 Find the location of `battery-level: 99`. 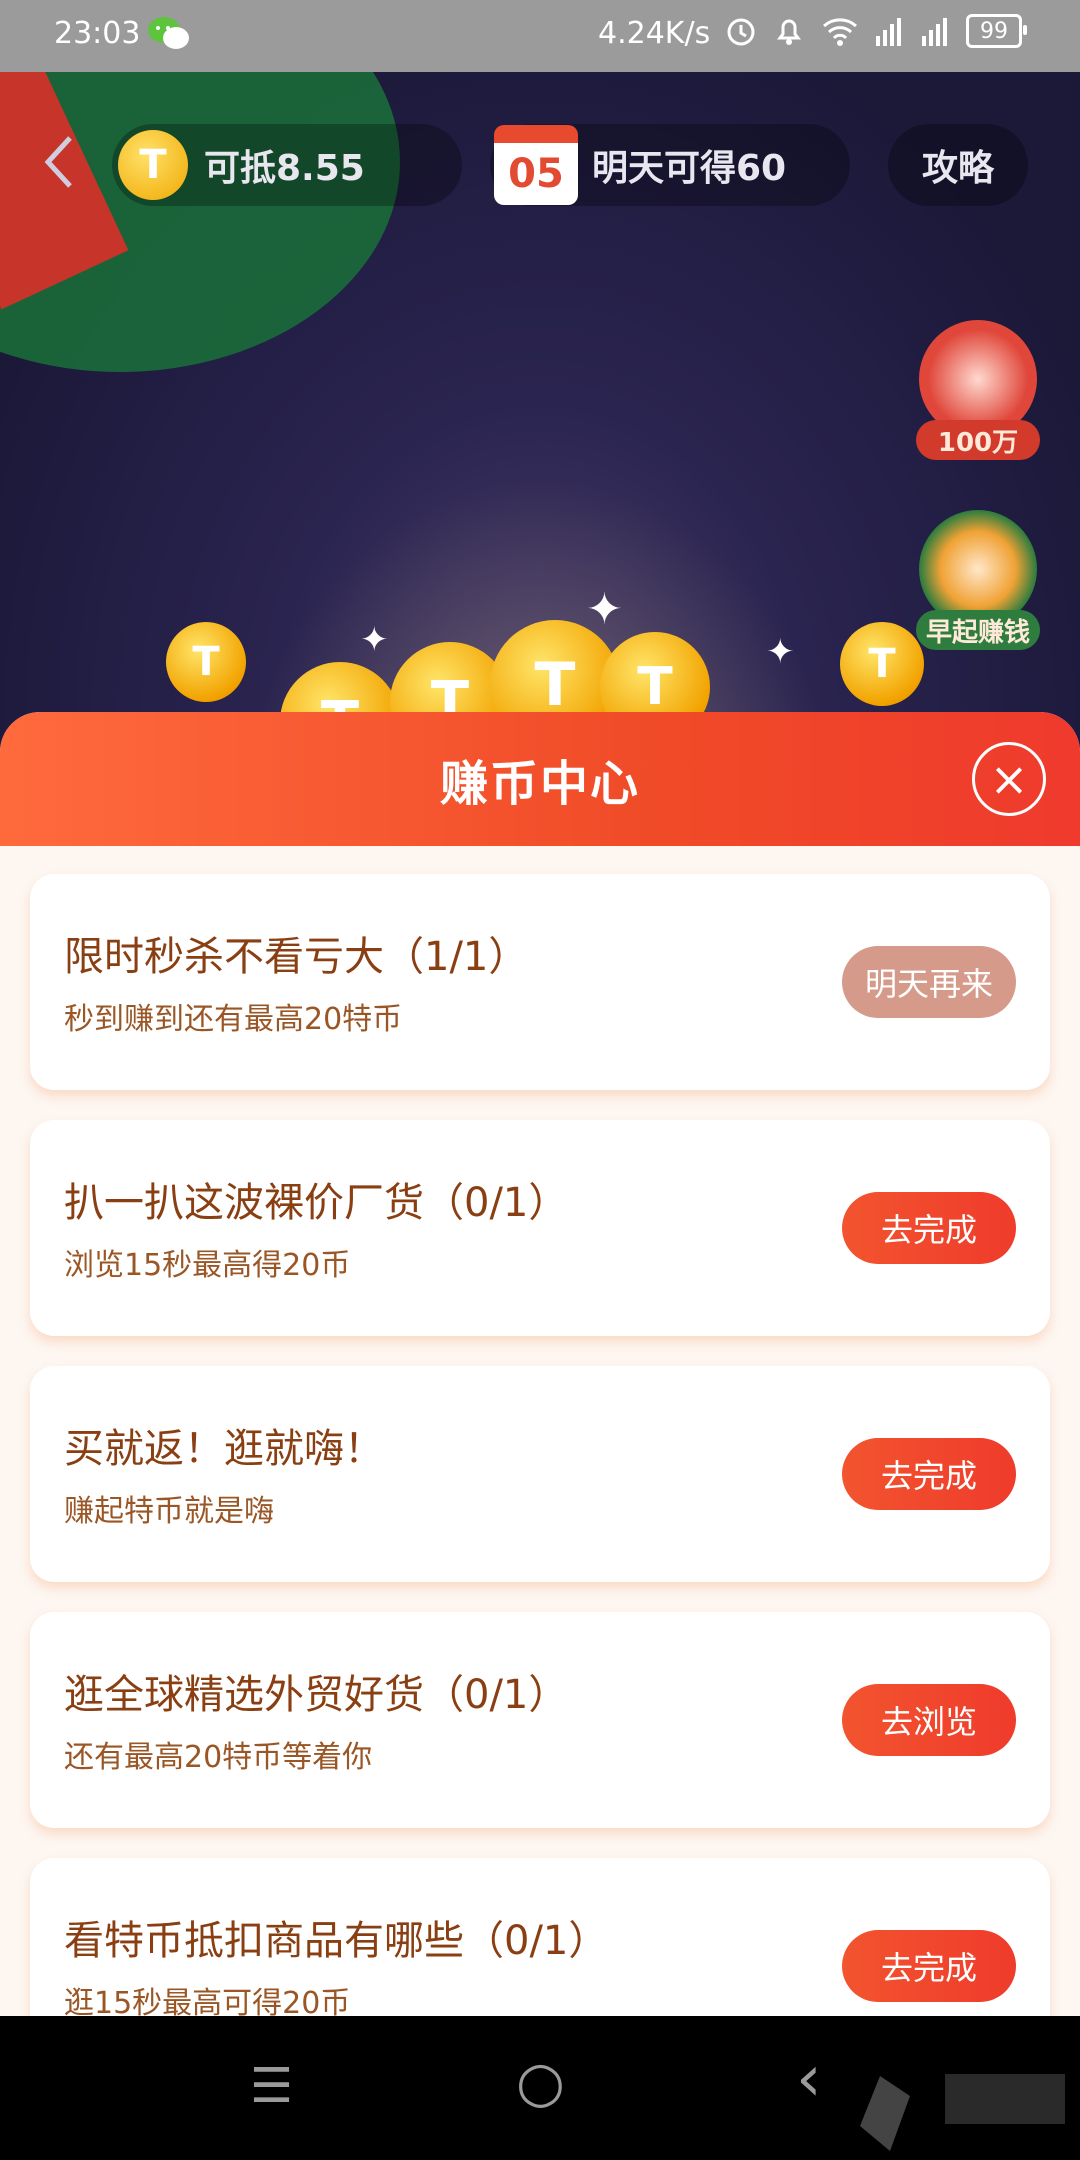

battery-level: 99 is located at coordinates (994, 31).